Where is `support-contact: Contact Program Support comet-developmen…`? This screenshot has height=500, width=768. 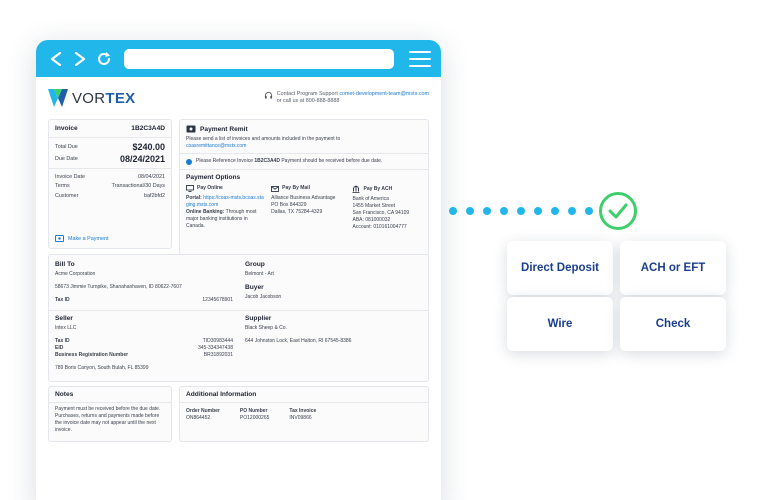 support-contact: Contact Program Support comet-developmen… is located at coordinates (346, 98).